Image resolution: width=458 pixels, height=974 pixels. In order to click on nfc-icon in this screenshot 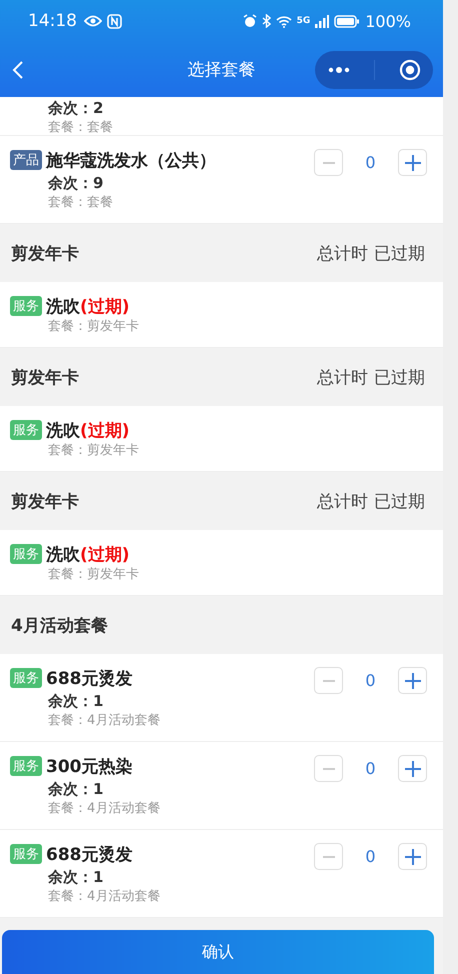, I will do `click(114, 21)`.